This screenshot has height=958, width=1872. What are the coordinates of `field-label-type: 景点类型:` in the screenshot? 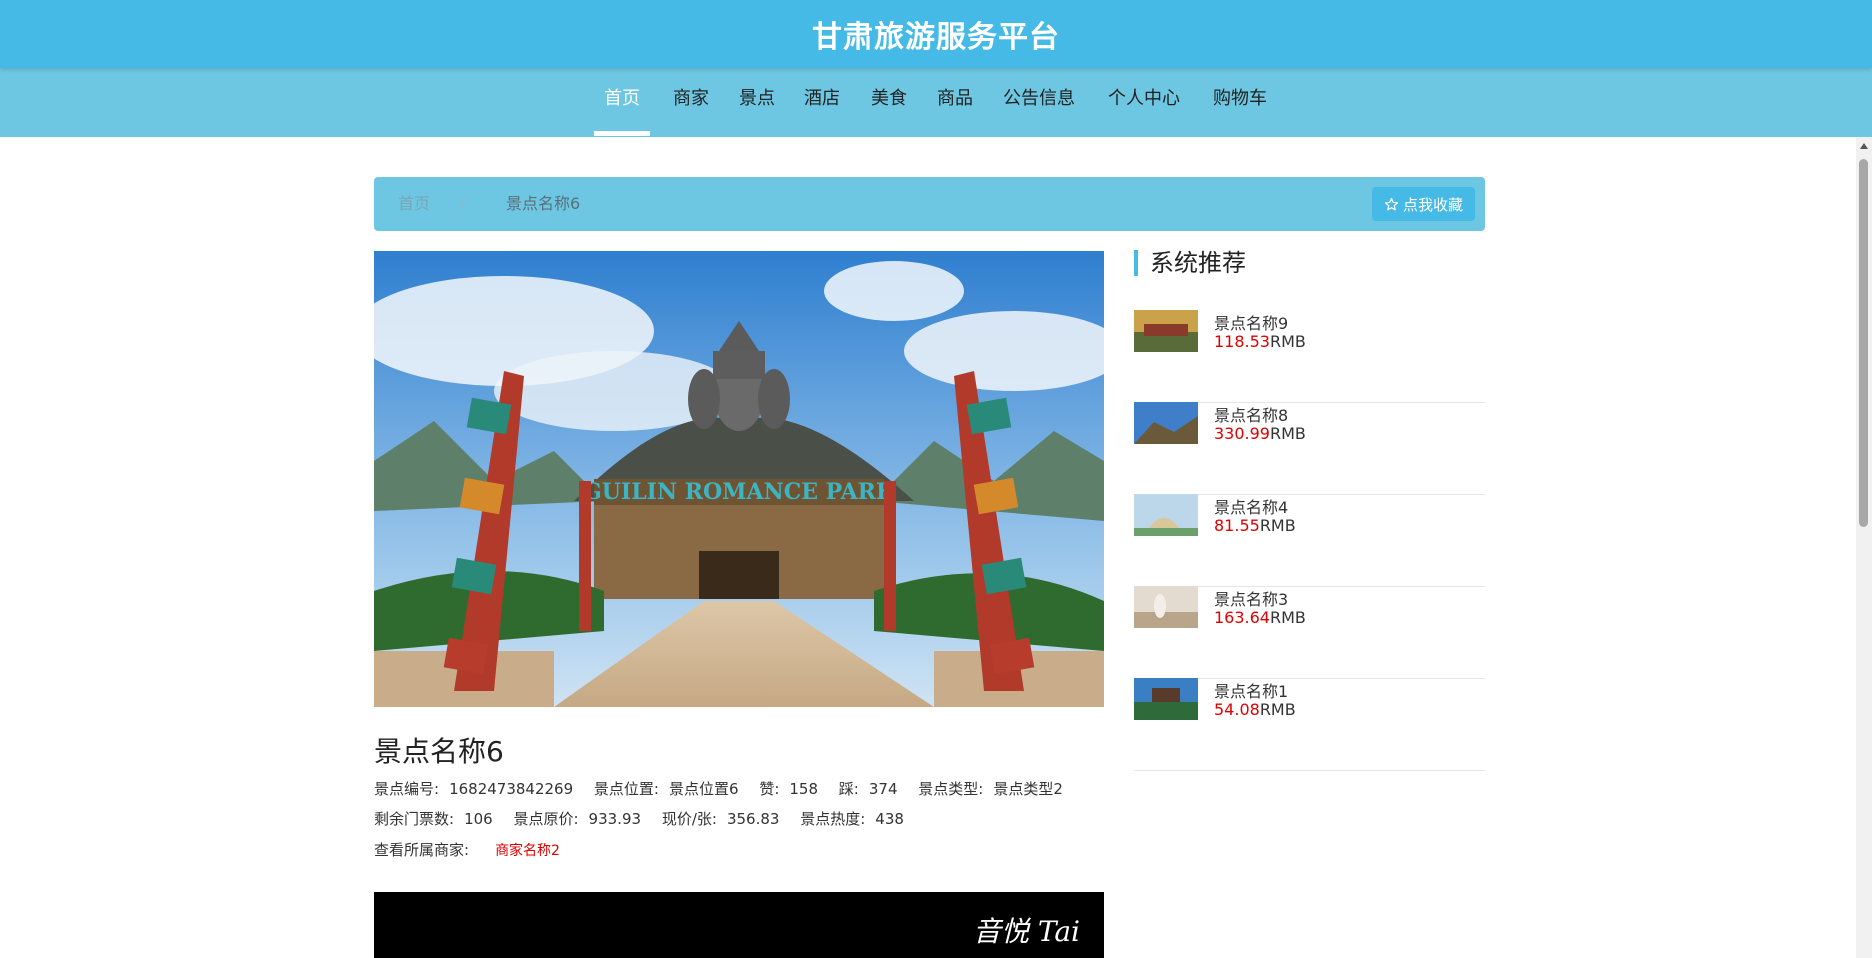 It's located at (951, 789).